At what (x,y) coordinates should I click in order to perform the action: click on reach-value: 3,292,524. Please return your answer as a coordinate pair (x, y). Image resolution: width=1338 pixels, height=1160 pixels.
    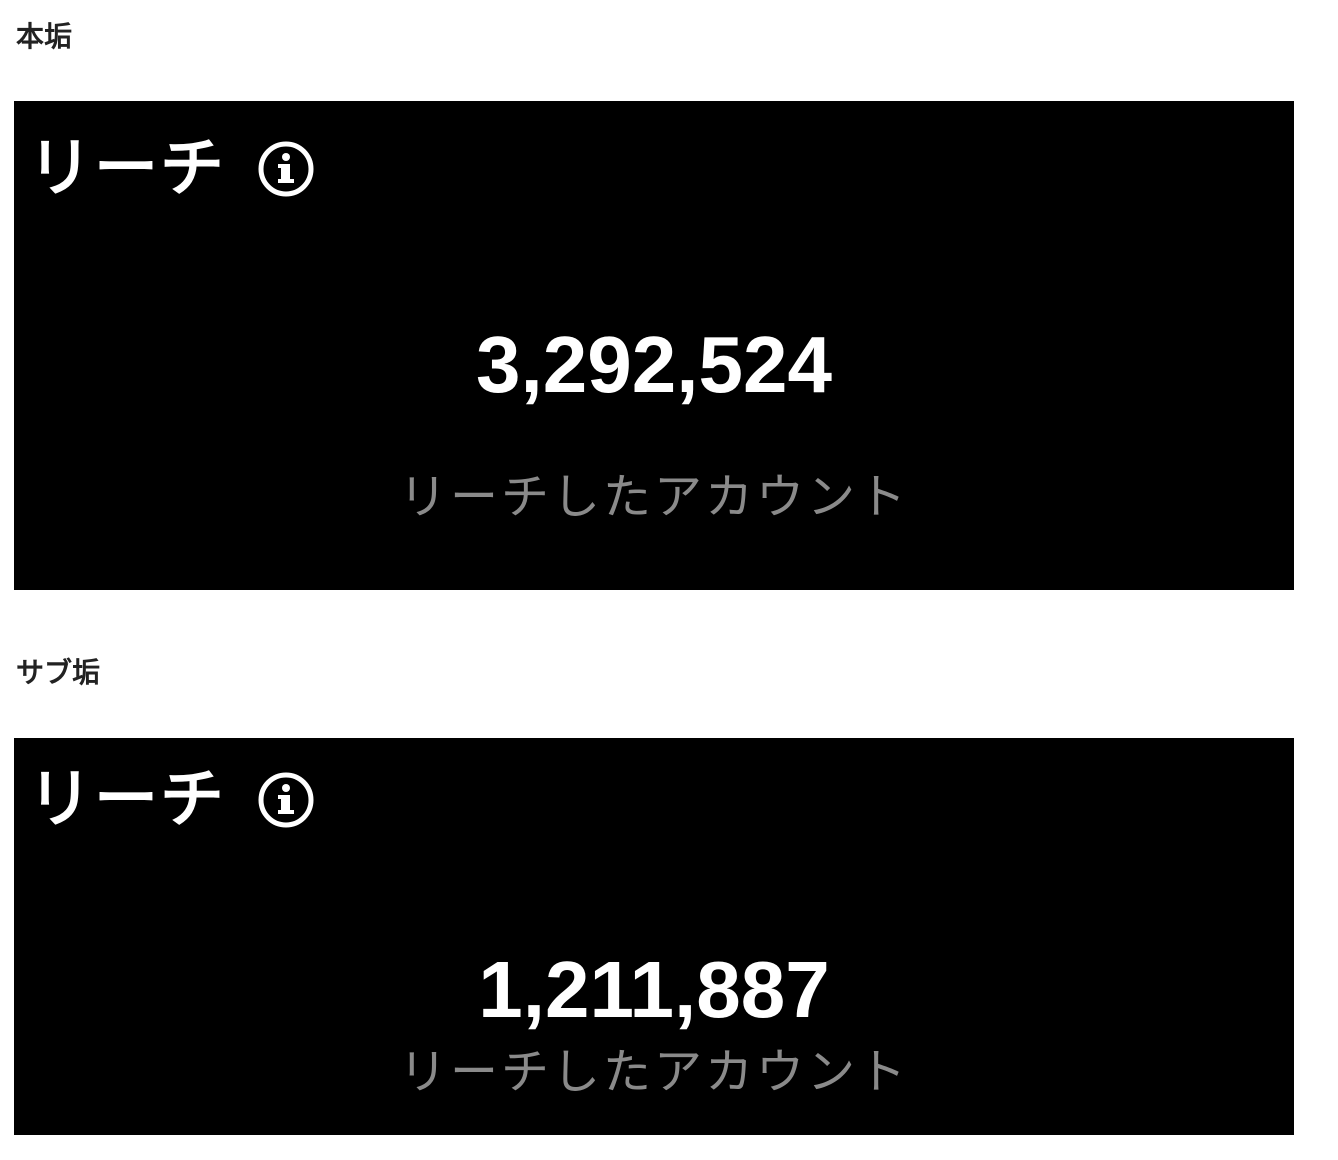
    Looking at the image, I should click on (654, 364).